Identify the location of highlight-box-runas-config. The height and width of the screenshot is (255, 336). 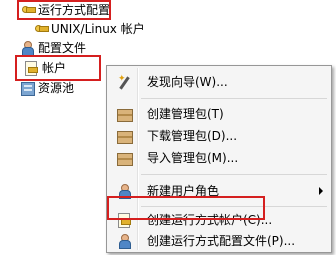
(64, 10).